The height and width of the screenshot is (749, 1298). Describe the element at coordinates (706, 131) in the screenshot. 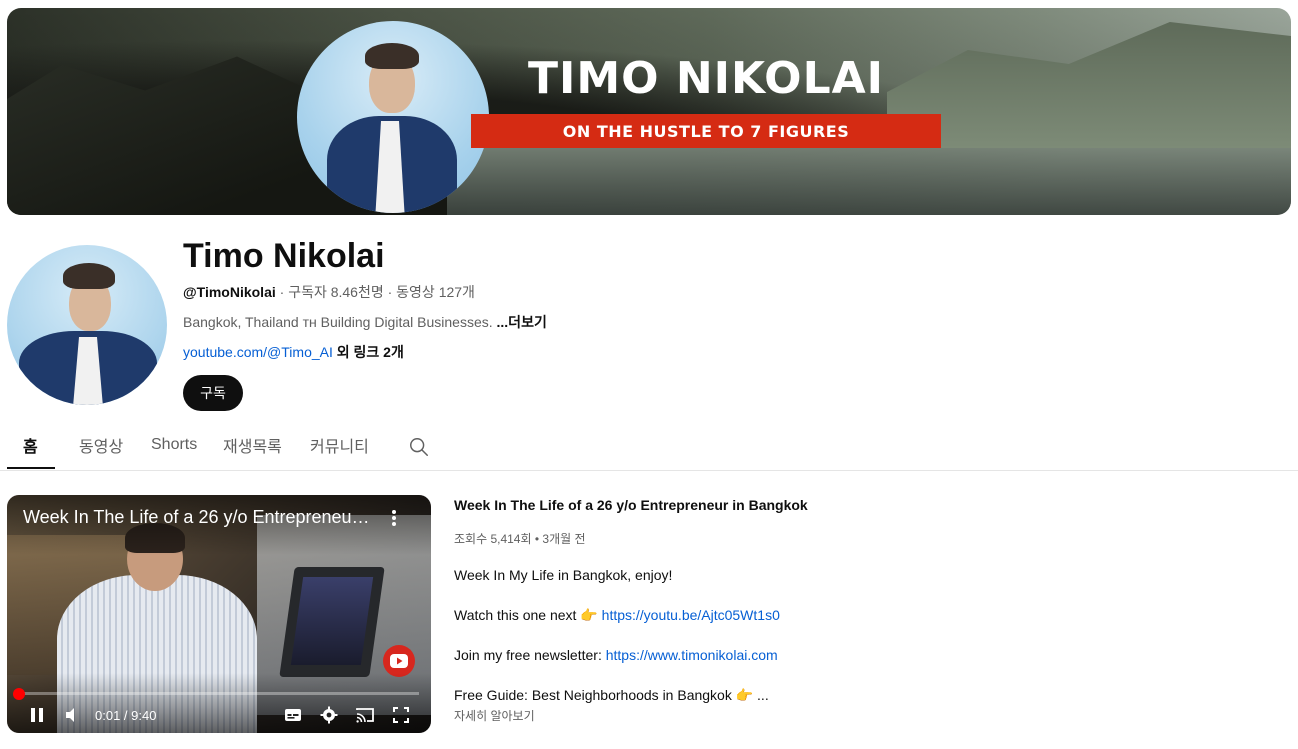

I see `banner-ribbon: ON THE HUSTLE TO 7 FIGURES` at that location.